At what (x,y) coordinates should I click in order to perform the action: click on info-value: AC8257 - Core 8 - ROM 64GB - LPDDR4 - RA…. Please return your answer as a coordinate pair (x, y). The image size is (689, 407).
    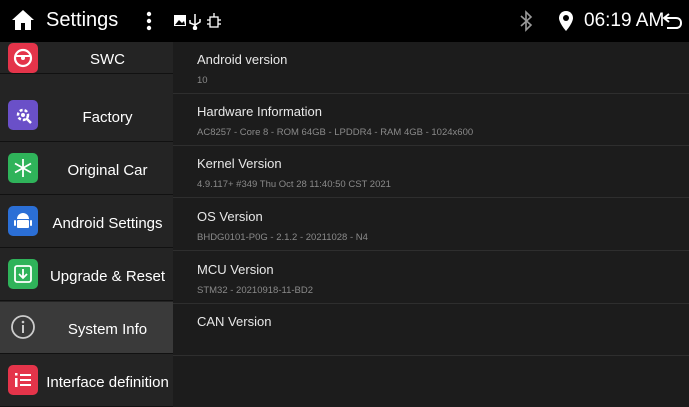
    Looking at the image, I should click on (335, 132).